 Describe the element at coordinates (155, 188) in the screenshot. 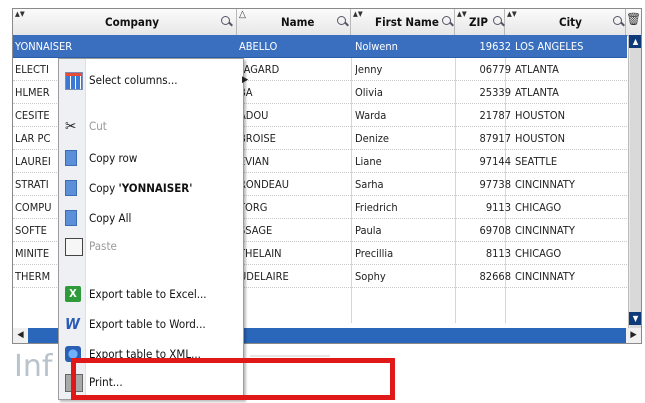

I see `menu-label-value: 'YONNAISER'` at that location.